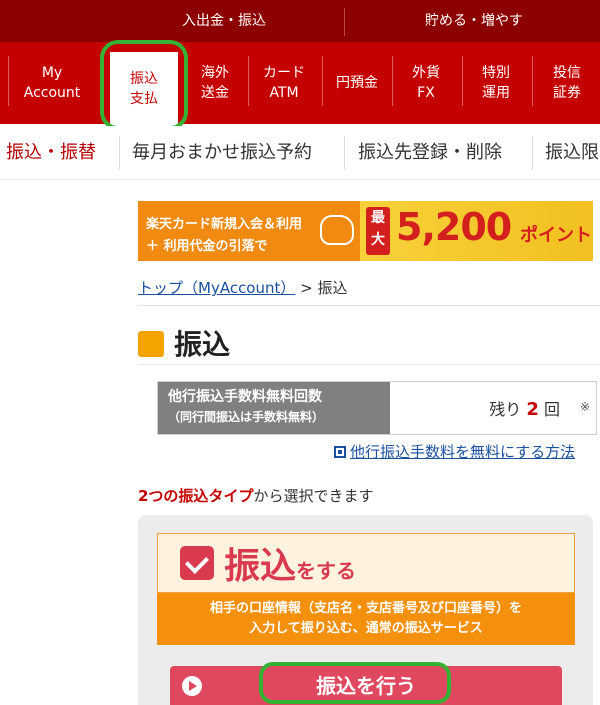 The width and height of the screenshot is (600, 705). I want to click on tab-monthly-label: 毎月おまかせ振込予約, so click(222, 152).